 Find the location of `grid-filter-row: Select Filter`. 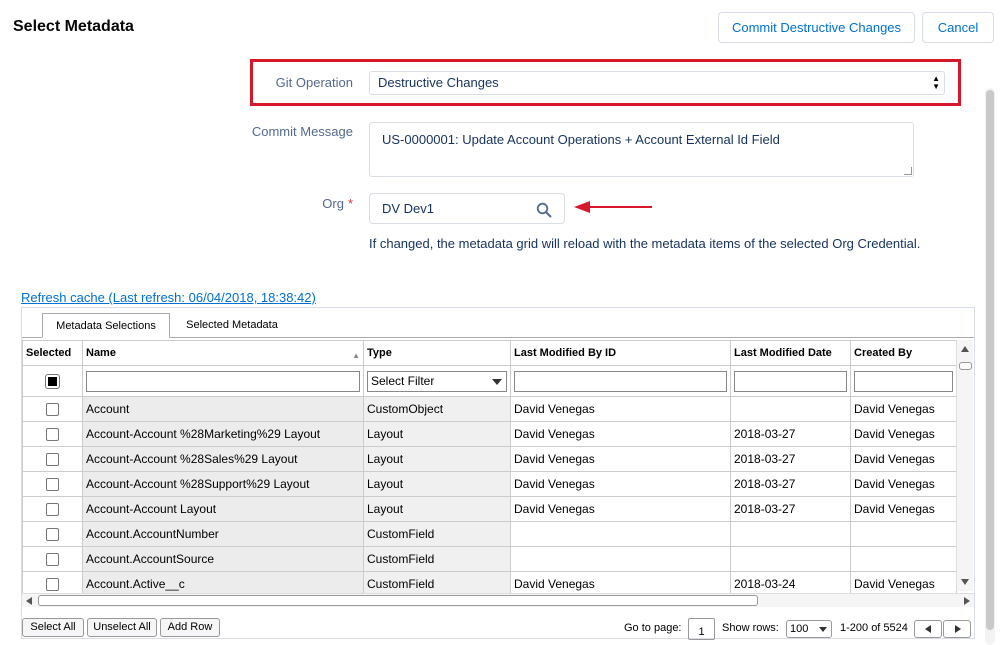

grid-filter-row: Select Filter is located at coordinates (489, 381).